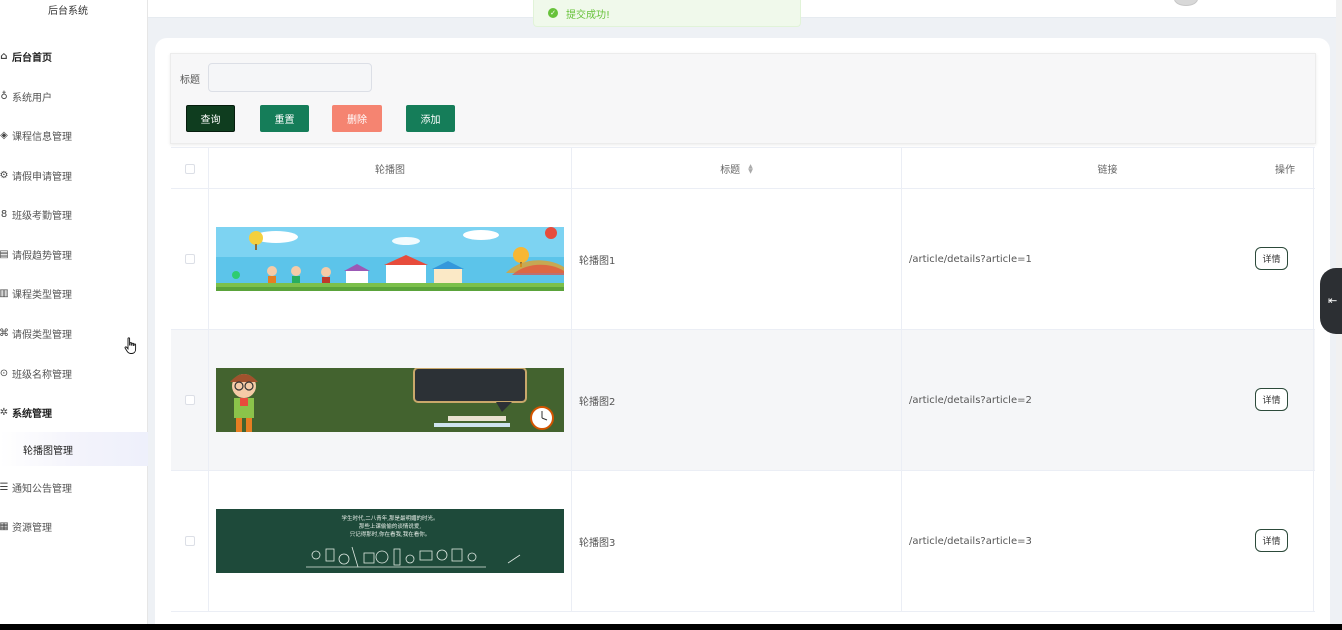  I want to click on sidebar-item-class-name: ⊙ 班级名称管理, so click(36, 373).